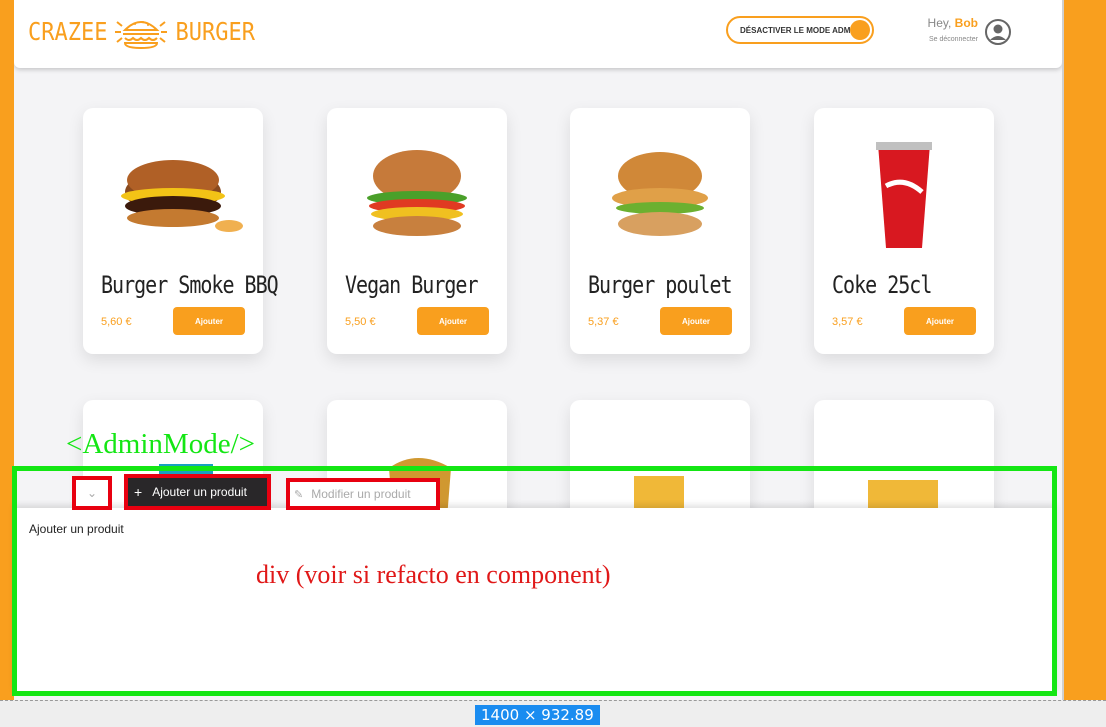 This screenshot has height=727, width=1106. Describe the element at coordinates (160, 444) in the screenshot. I see `admin-mode-annotation: <AdminMode/>` at that location.